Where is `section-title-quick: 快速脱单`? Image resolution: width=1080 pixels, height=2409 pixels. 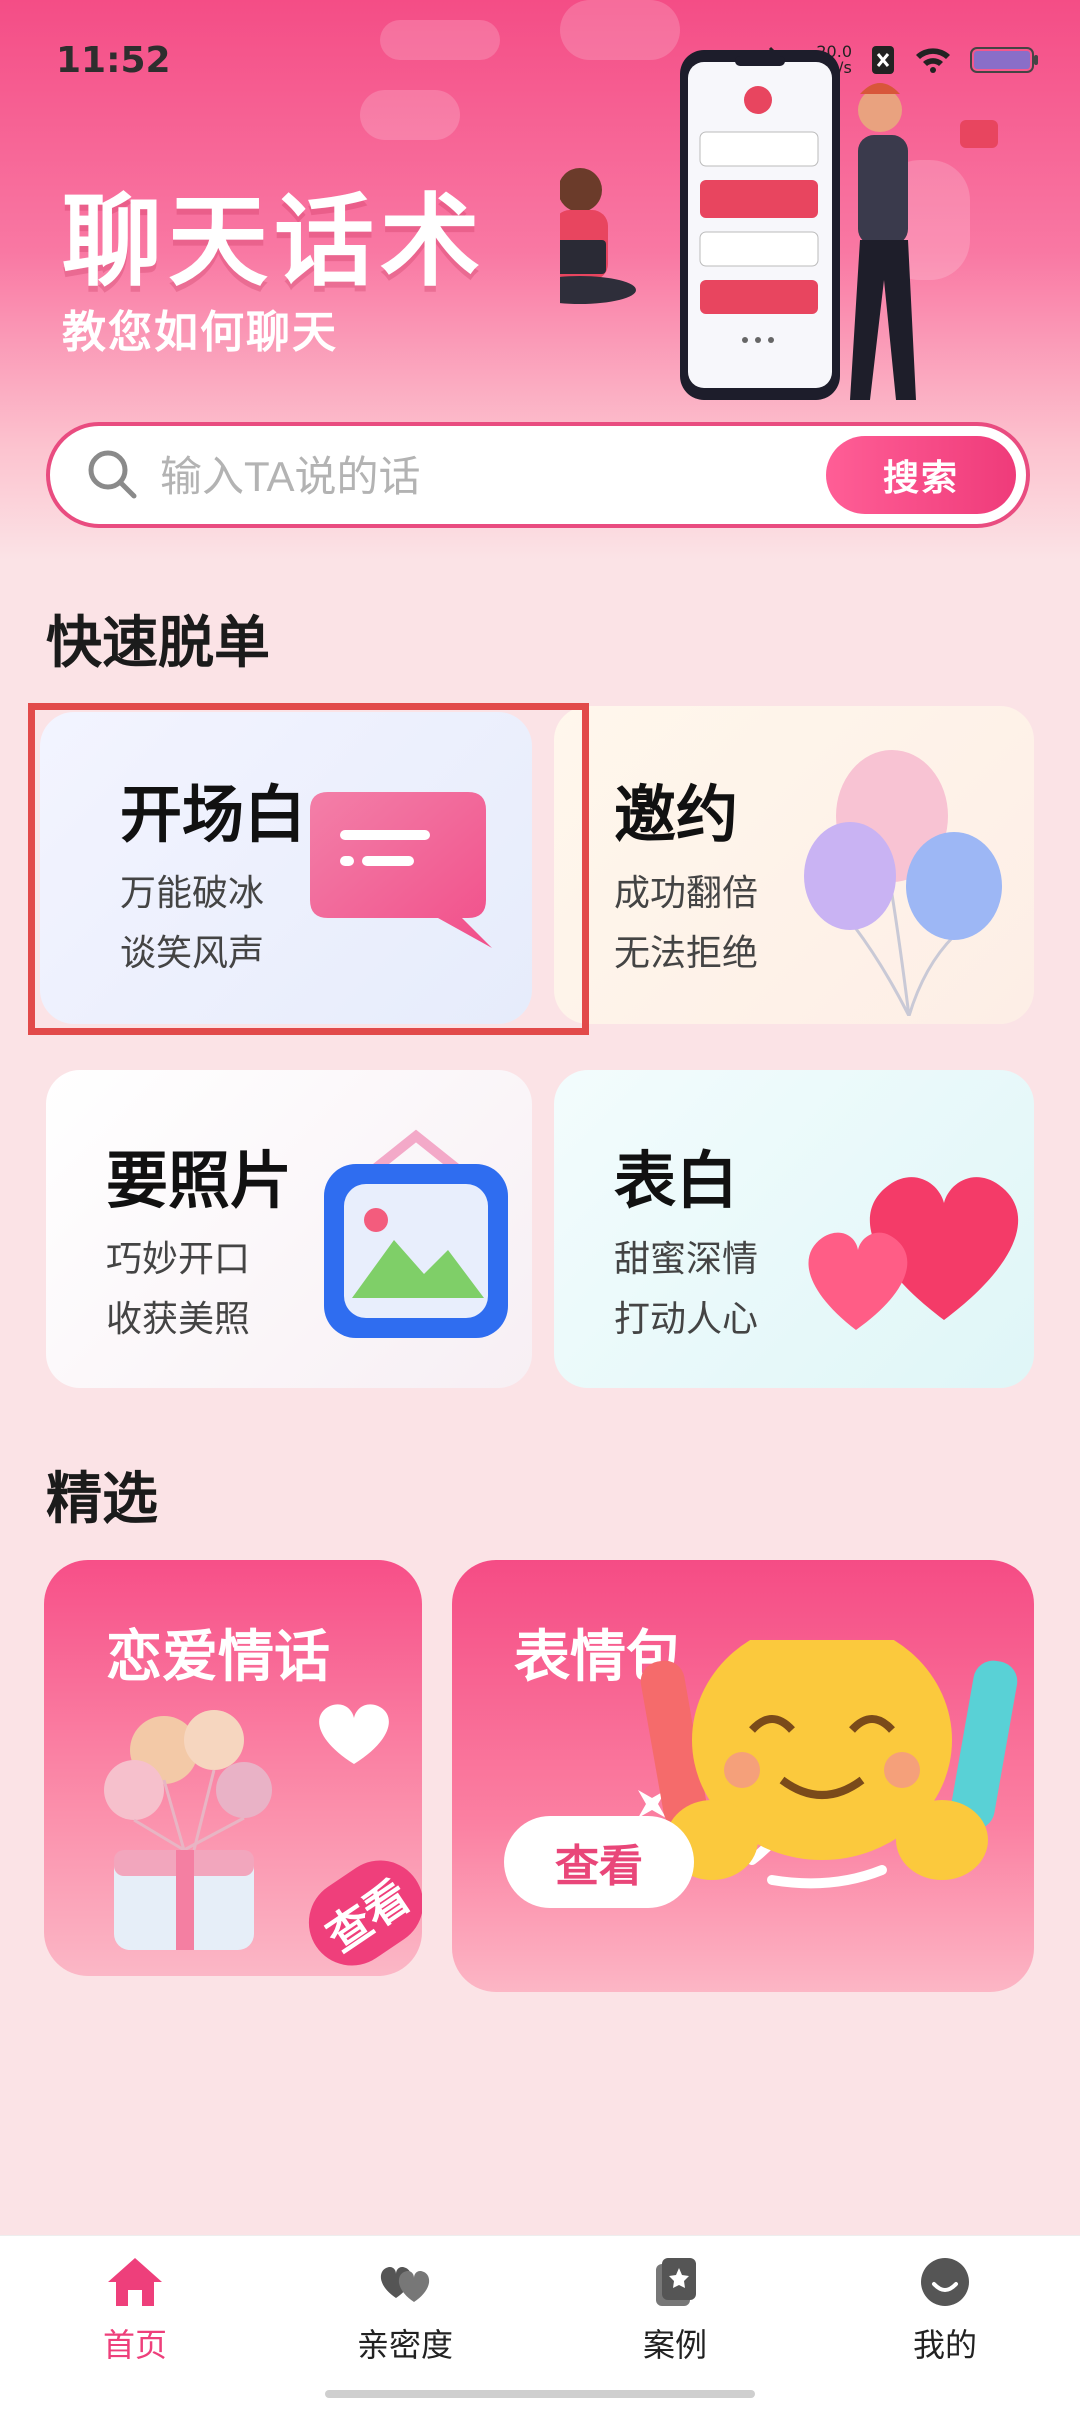
section-title-quick: 快速脱单 is located at coordinates (158, 643).